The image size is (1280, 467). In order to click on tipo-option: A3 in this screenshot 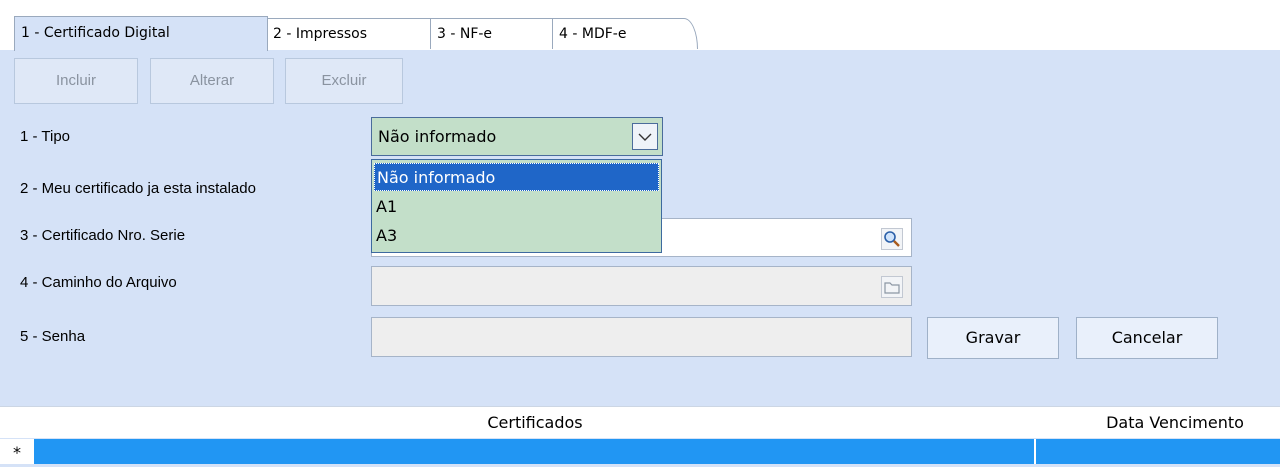, I will do `click(386, 236)`.